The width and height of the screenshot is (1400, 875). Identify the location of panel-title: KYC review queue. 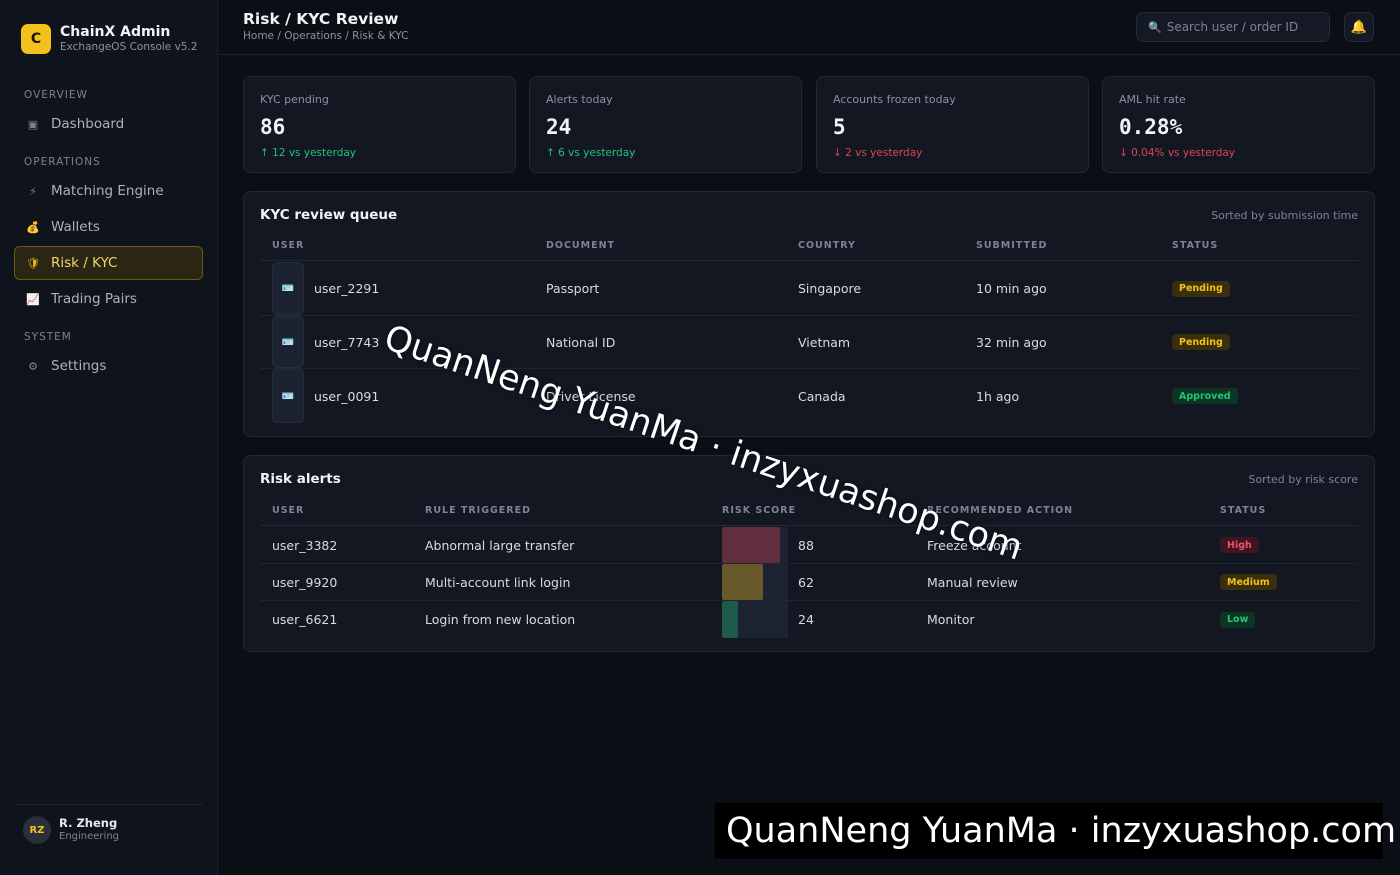
(329, 215).